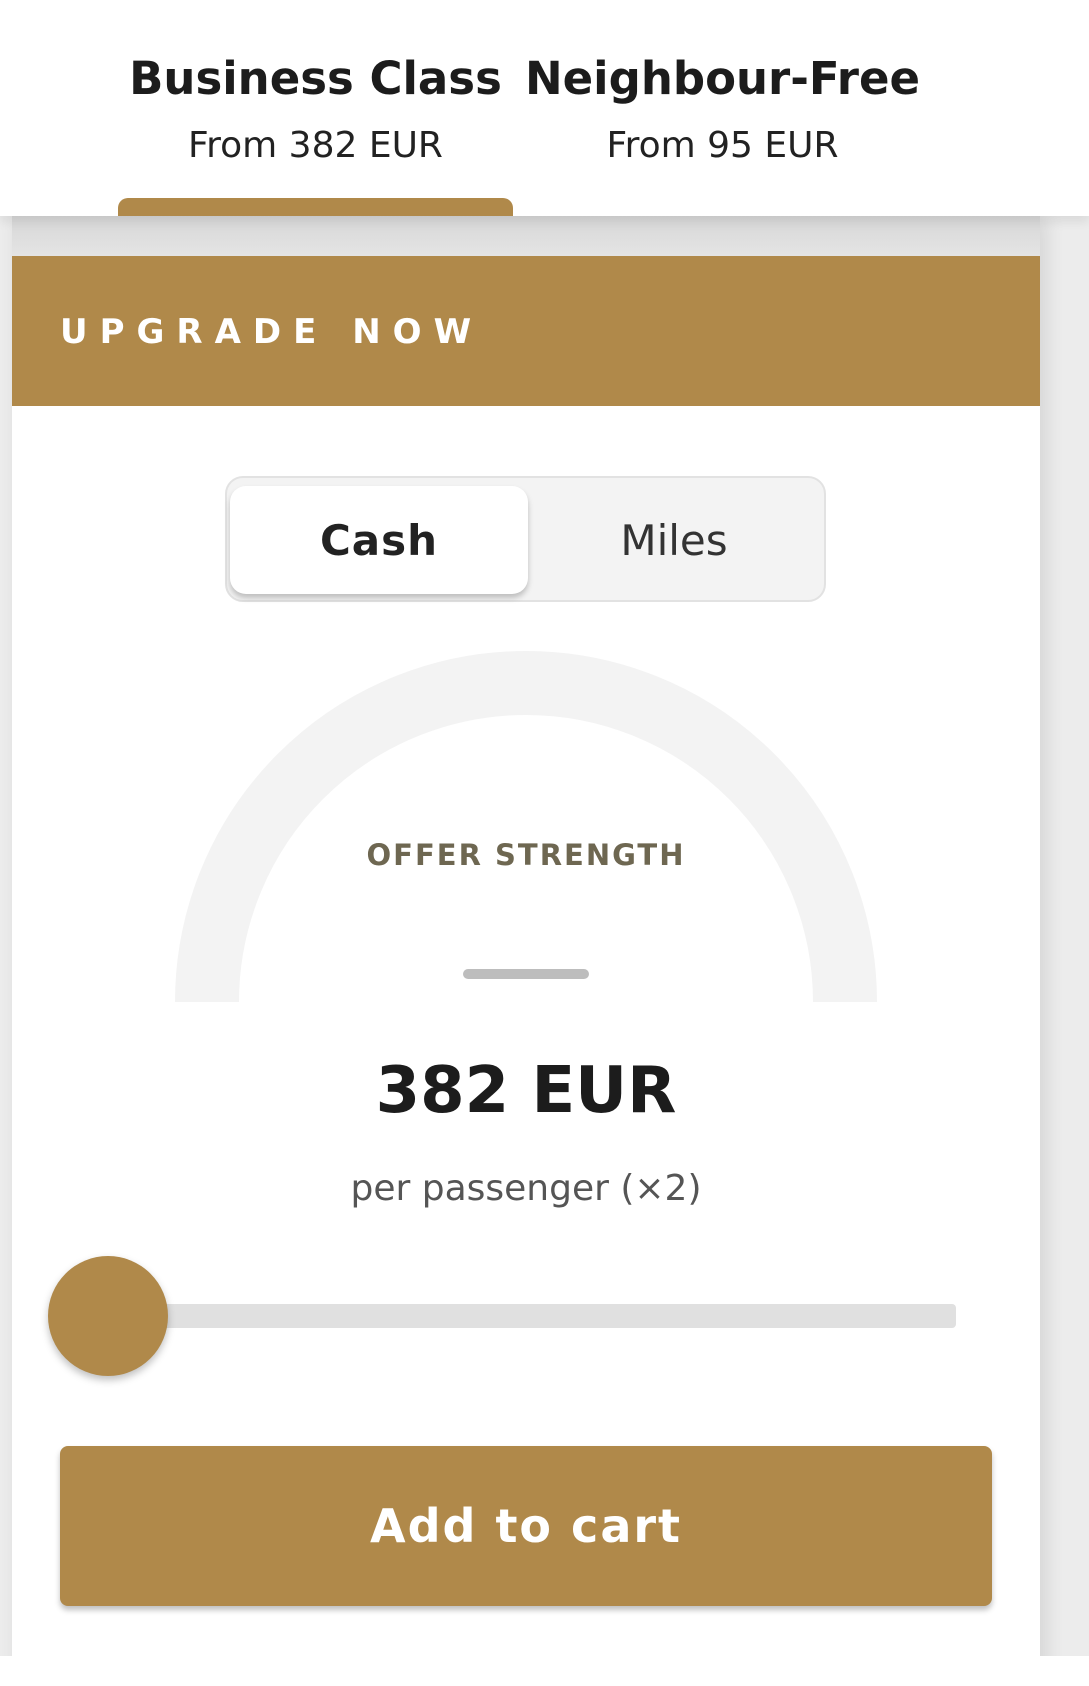  Describe the element at coordinates (722, 145) in the screenshot. I see `tab-neighbour-free-price: From 95 EUR` at that location.